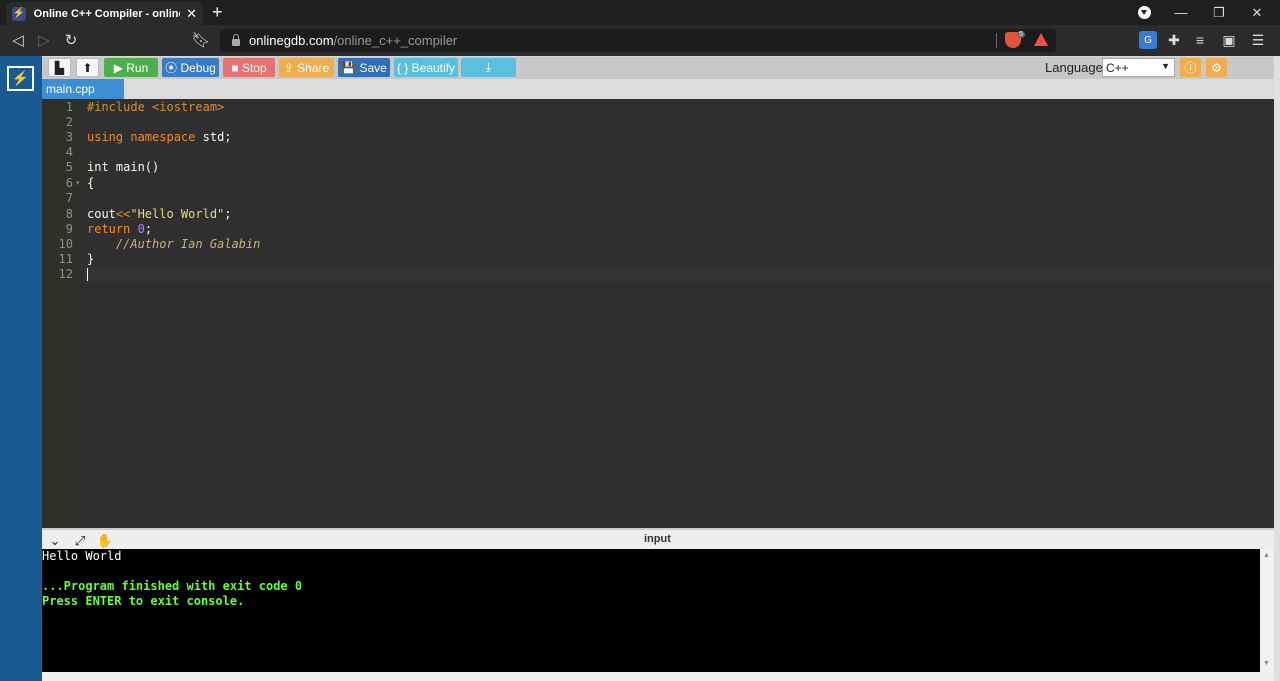  Describe the element at coordinates (21, 368) in the screenshot. I see `left-sidebar` at that location.